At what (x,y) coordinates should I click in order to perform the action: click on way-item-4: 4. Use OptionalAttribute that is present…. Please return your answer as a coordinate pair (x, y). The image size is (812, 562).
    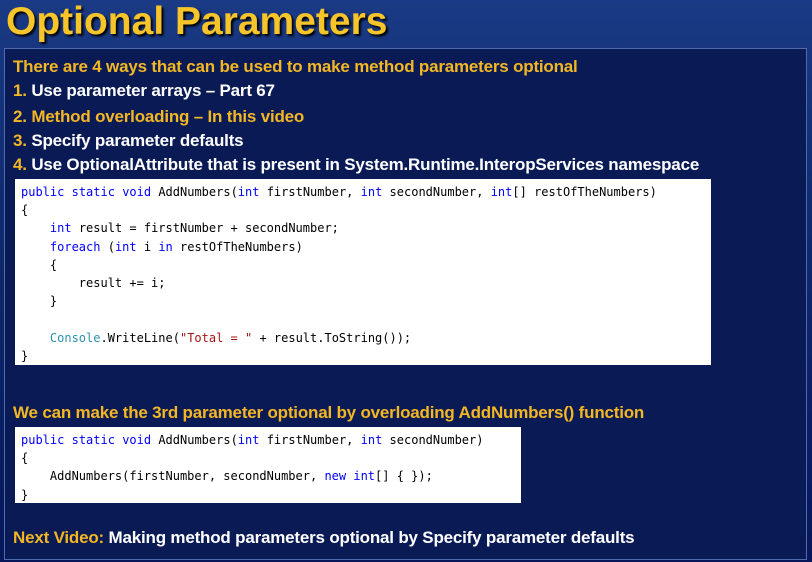
    Looking at the image, I should click on (356, 165).